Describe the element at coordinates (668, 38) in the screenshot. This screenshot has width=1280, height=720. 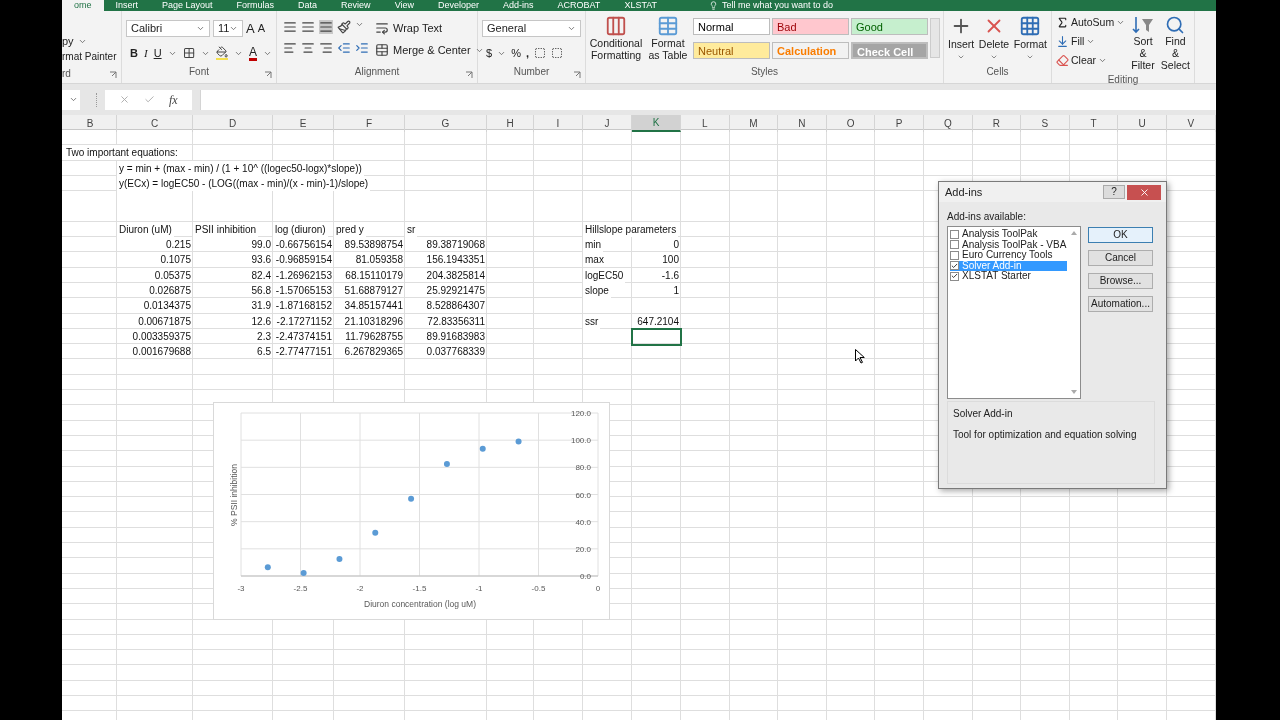
I see `format-as-table-button: Format as Table` at that location.